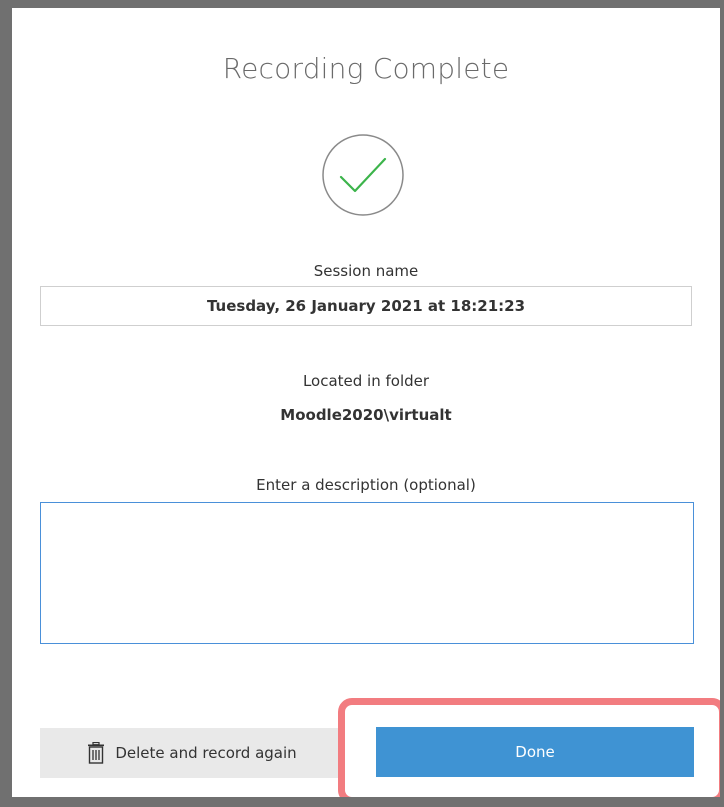 Image resolution: width=724 pixels, height=807 pixels. I want to click on trash-icon, so click(96, 753).